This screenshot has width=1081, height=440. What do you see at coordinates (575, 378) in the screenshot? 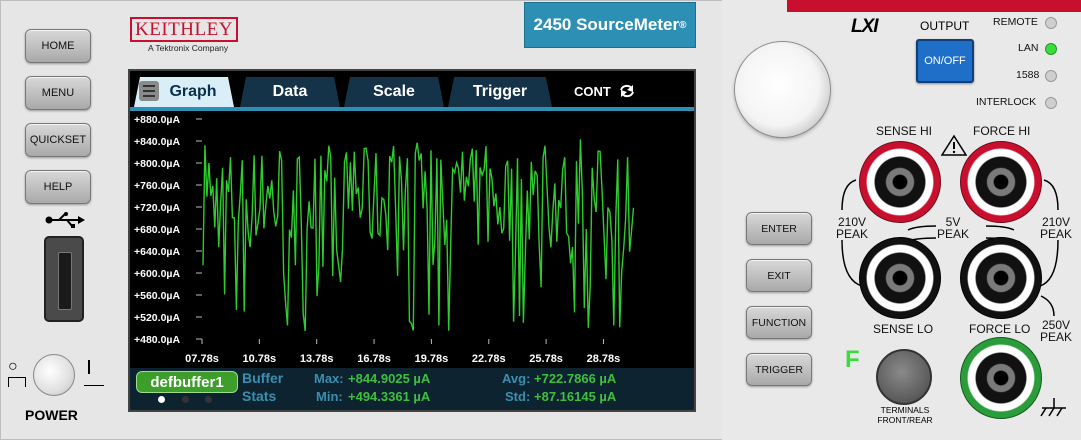
I see `avg-value: +722.7866 µA` at bounding box center [575, 378].